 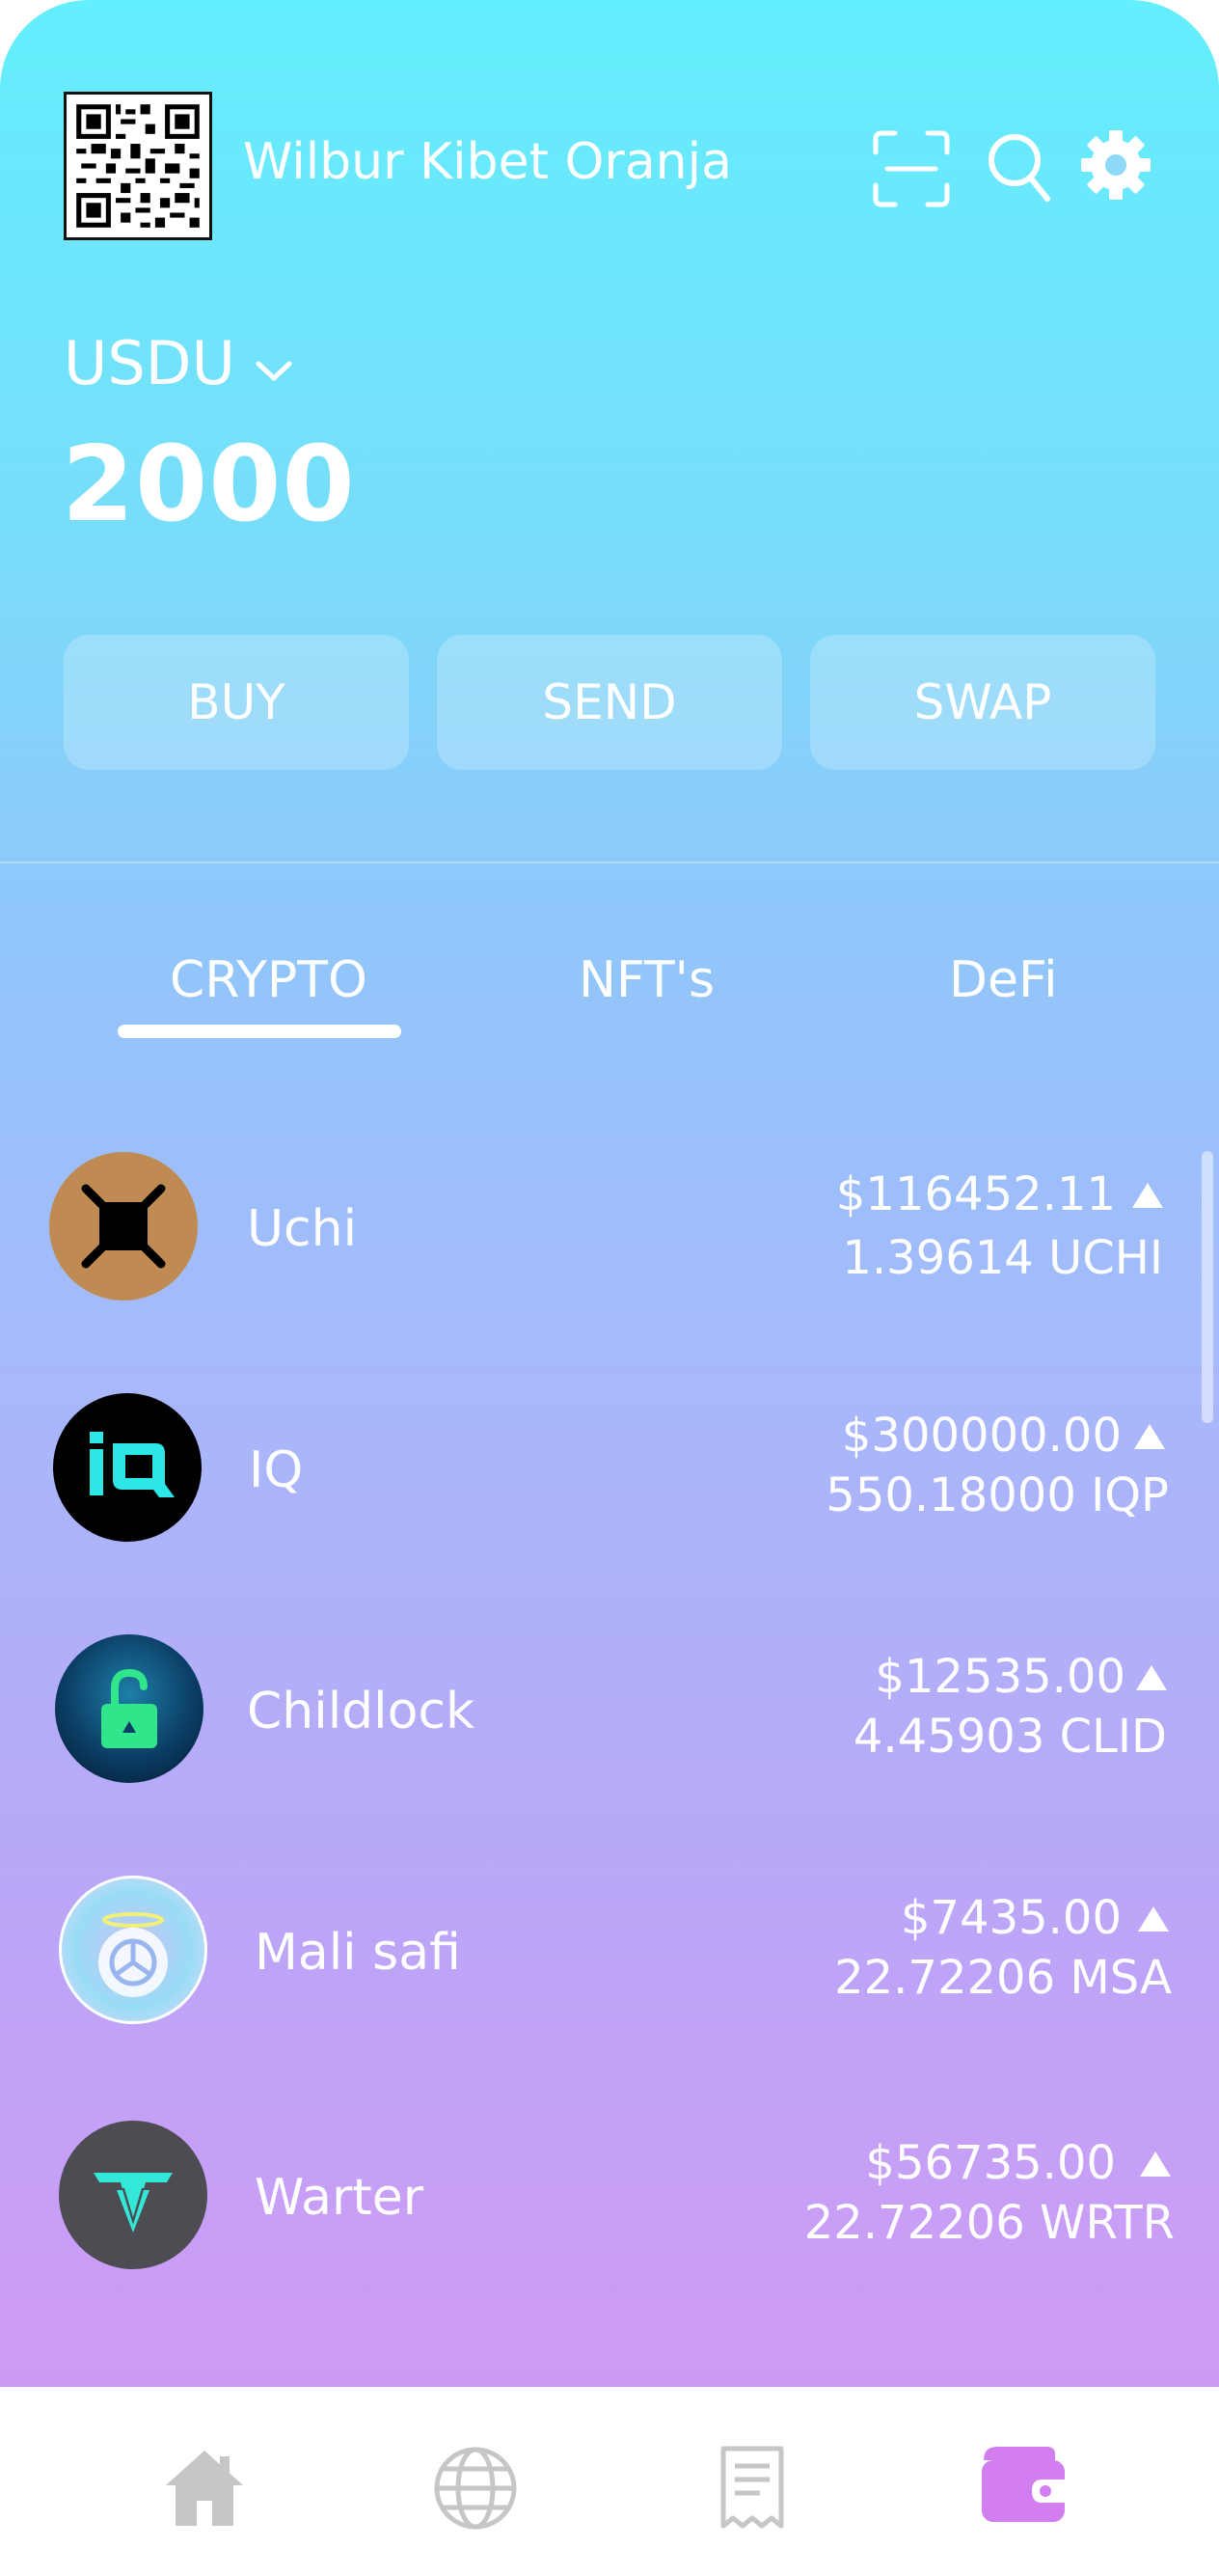 I want to click on receipt-icon, so click(x=752, y=2490).